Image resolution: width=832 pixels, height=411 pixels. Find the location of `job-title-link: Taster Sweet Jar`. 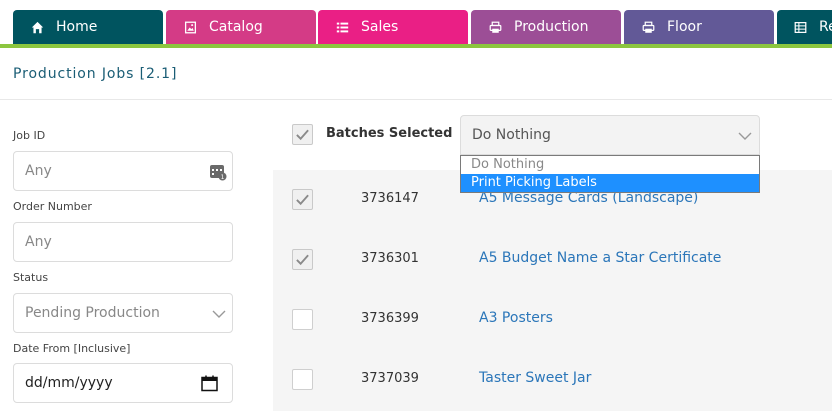

job-title-link: Taster Sweet Jar is located at coordinates (535, 378).